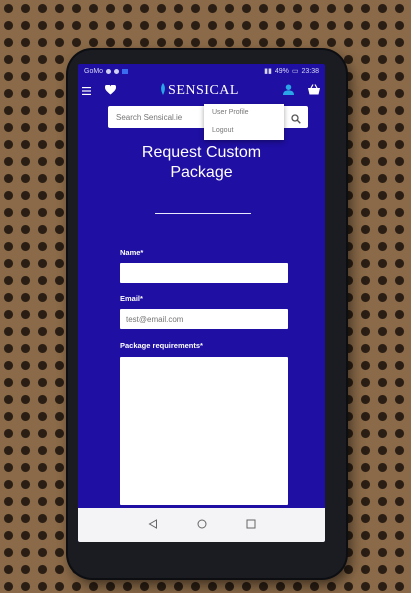 The width and height of the screenshot is (411, 593). Describe the element at coordinates (201, 163) in the screenshot. I see `page-title: Request Custom Package` at that location.